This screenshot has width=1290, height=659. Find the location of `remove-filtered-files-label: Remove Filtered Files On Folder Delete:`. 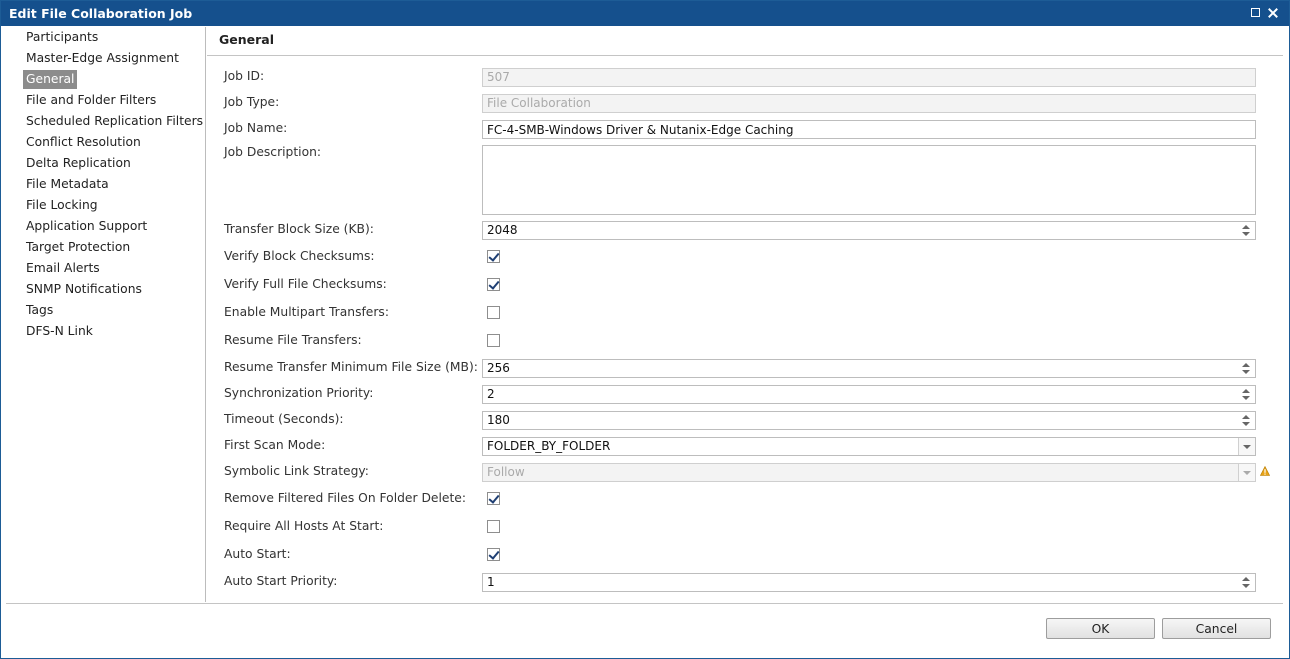

remove-filtered-files-label: Remove Filtered Files On Folder Delete: is located at coordinates (345, 498).